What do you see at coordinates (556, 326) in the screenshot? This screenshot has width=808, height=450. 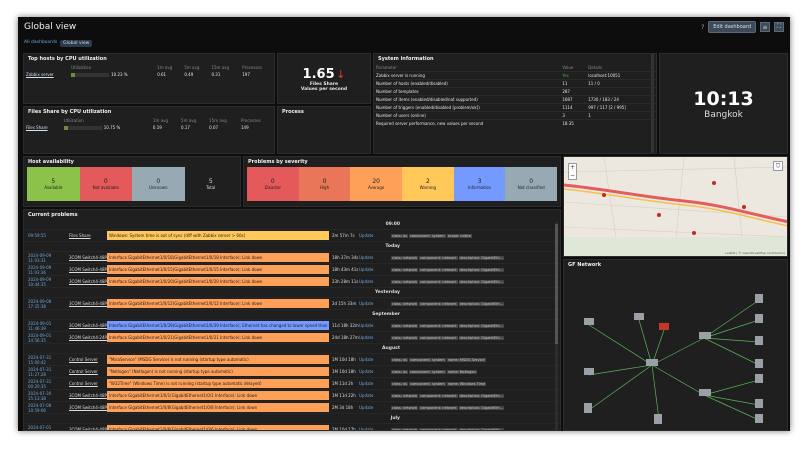 I see `problems-scrollbar` at bounding box center [556, 326].